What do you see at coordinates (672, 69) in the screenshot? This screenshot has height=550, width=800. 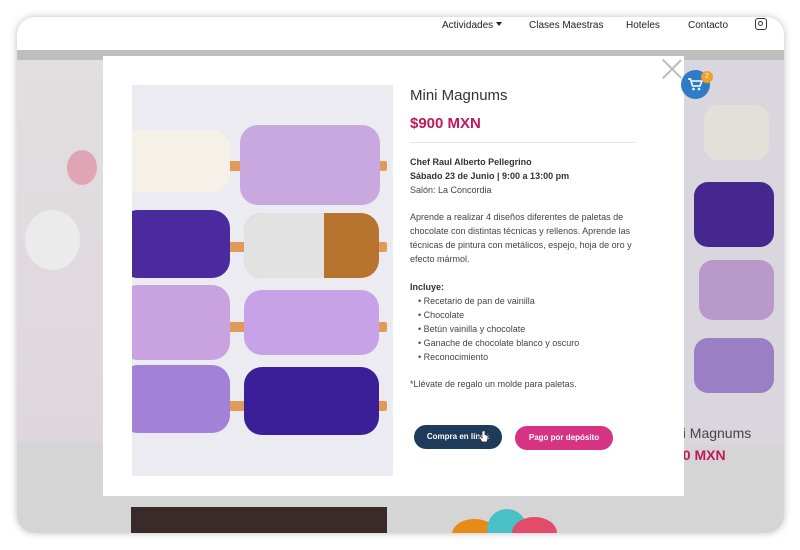 I see `close-icon` at bounding box center [672, 69].